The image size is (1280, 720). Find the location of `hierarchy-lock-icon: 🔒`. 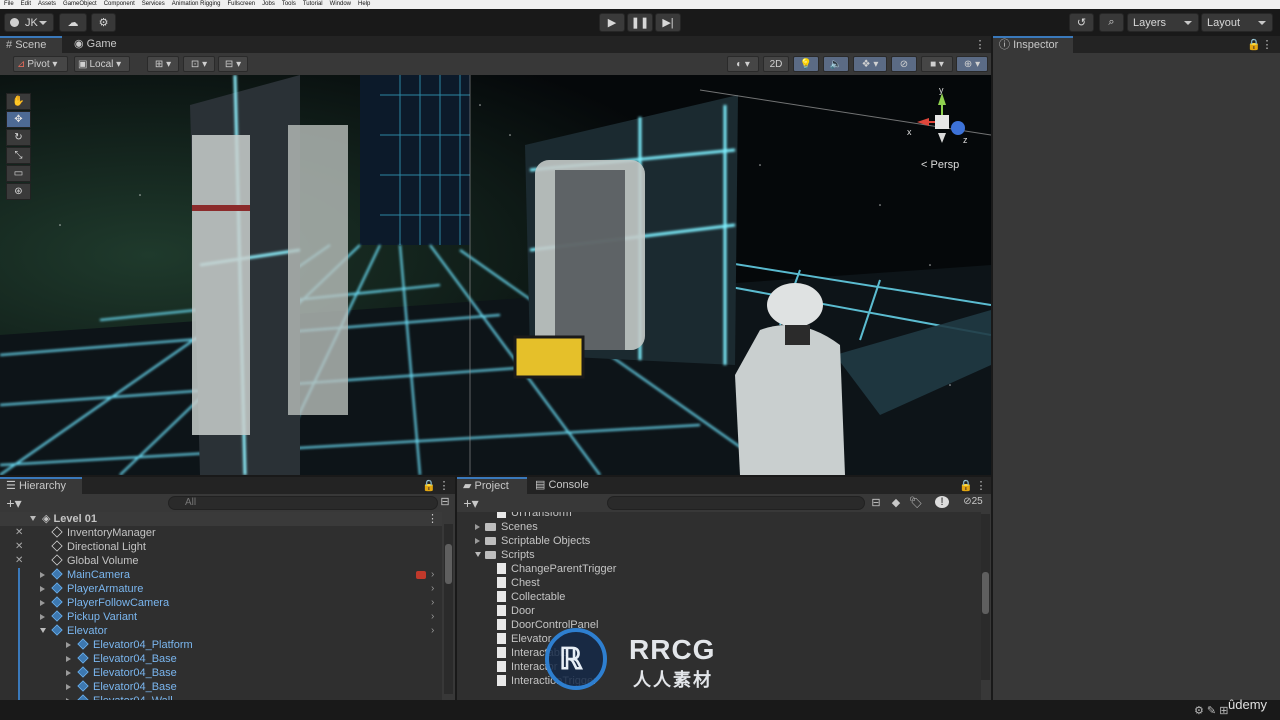

hierarchy-lock-icon: 🔒 is located at coordinates (429, 485).